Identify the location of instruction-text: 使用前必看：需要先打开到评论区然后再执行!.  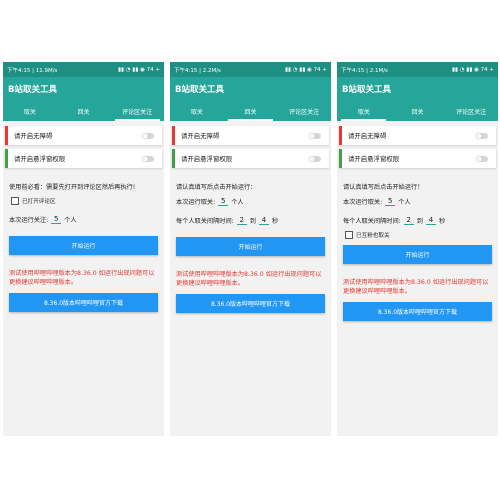
(72, 187).